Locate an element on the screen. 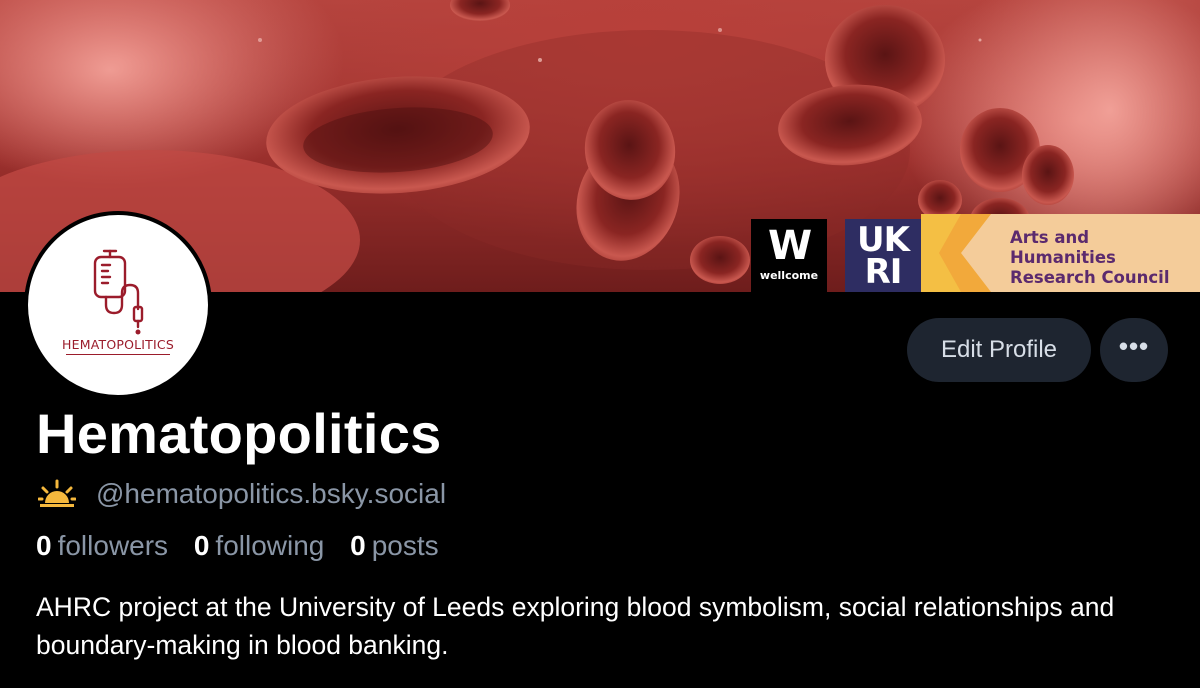 Image resolution: width=1200 pixels, height=688 pixels. avatar: HEMATOPOLITICS is located at coordinates (118, 305).